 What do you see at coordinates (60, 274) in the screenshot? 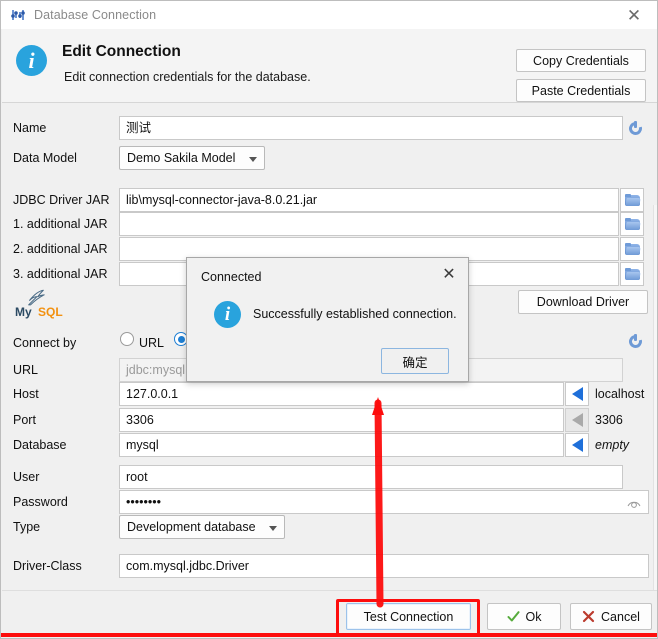
I see `additional-jar-3-label: 3. additional JAR` at bounding box center [60, 274].